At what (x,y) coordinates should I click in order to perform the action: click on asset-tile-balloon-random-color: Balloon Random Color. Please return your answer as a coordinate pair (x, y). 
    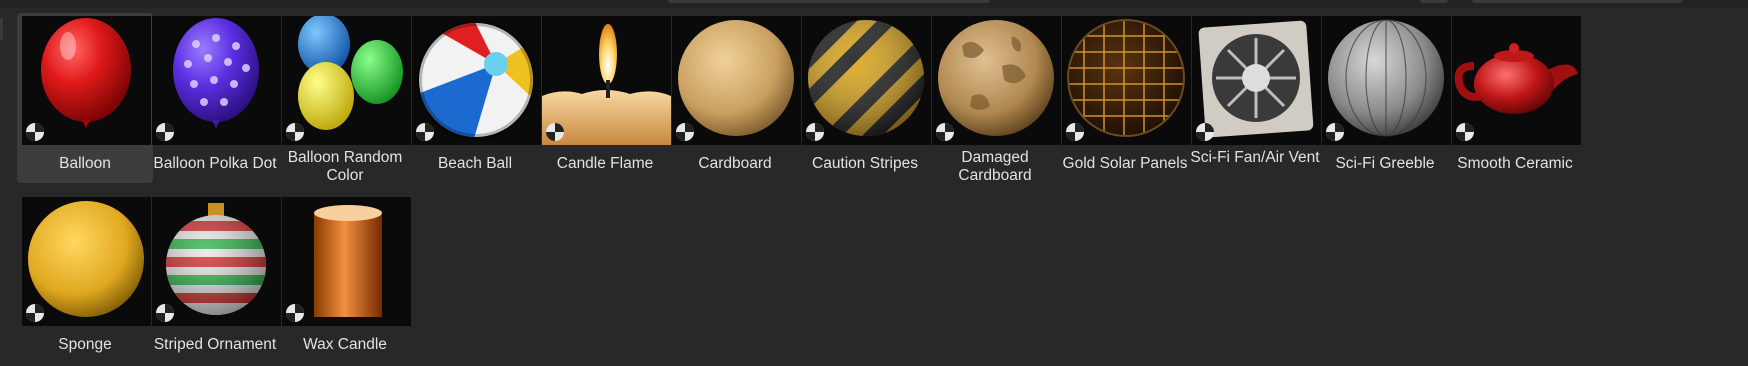
    Looking at the image, I should click on (345, 98).